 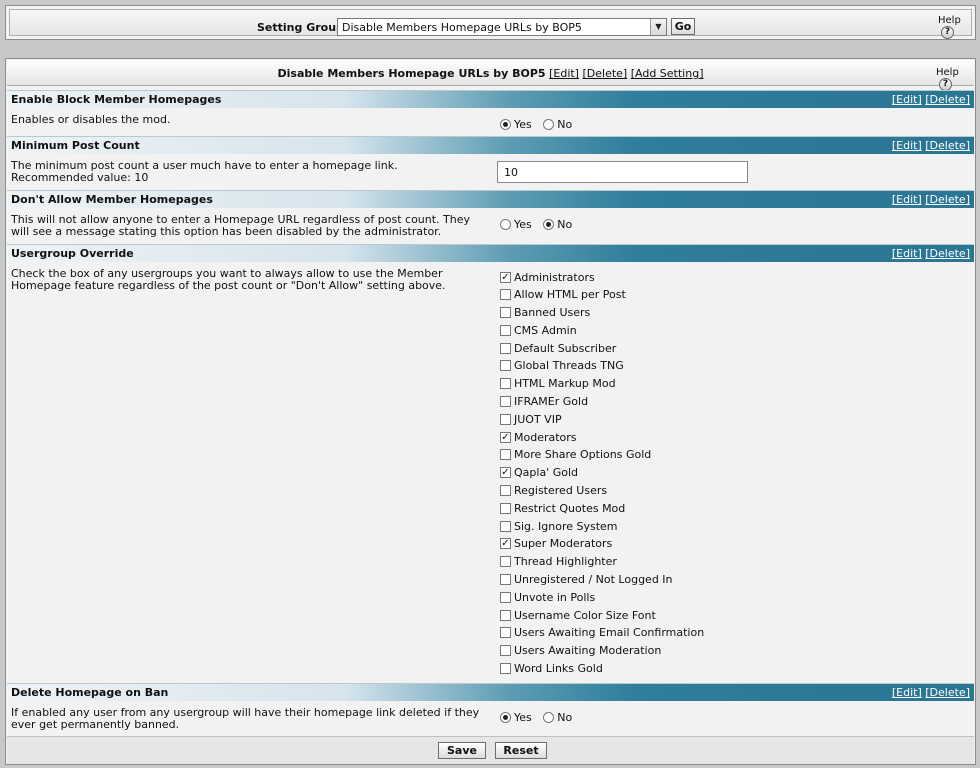 What do you see at coordinates (602, 564) in the screenshot?
I see `usergroup-item: Thread Highlighter` at bounding box center [602, 564].